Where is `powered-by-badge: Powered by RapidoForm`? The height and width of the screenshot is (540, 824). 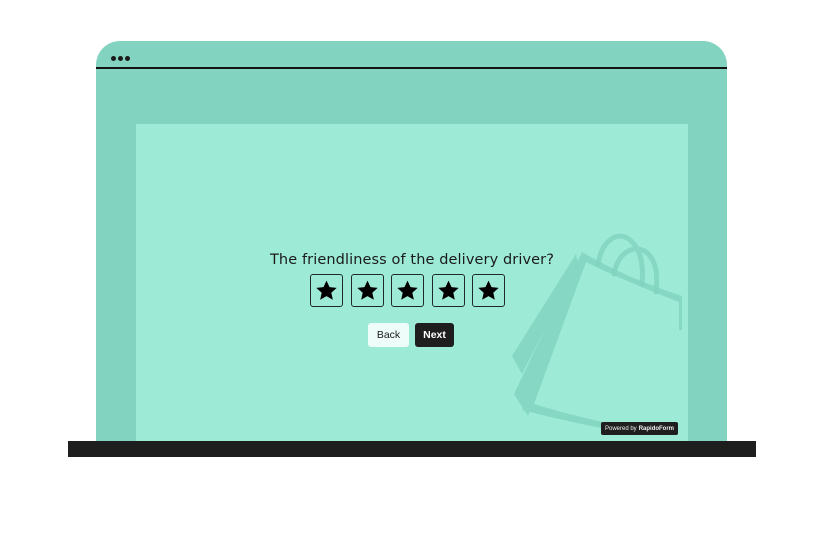 powered-by-badge: Powered by RapidoForm is located at coordinates (640, 428).